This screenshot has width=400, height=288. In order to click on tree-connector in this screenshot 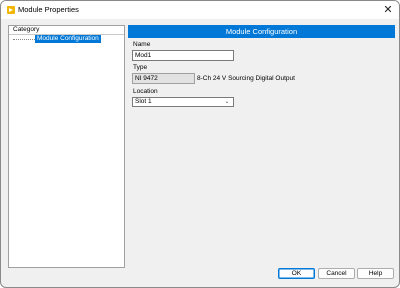, I will do `click(24, 39)`.